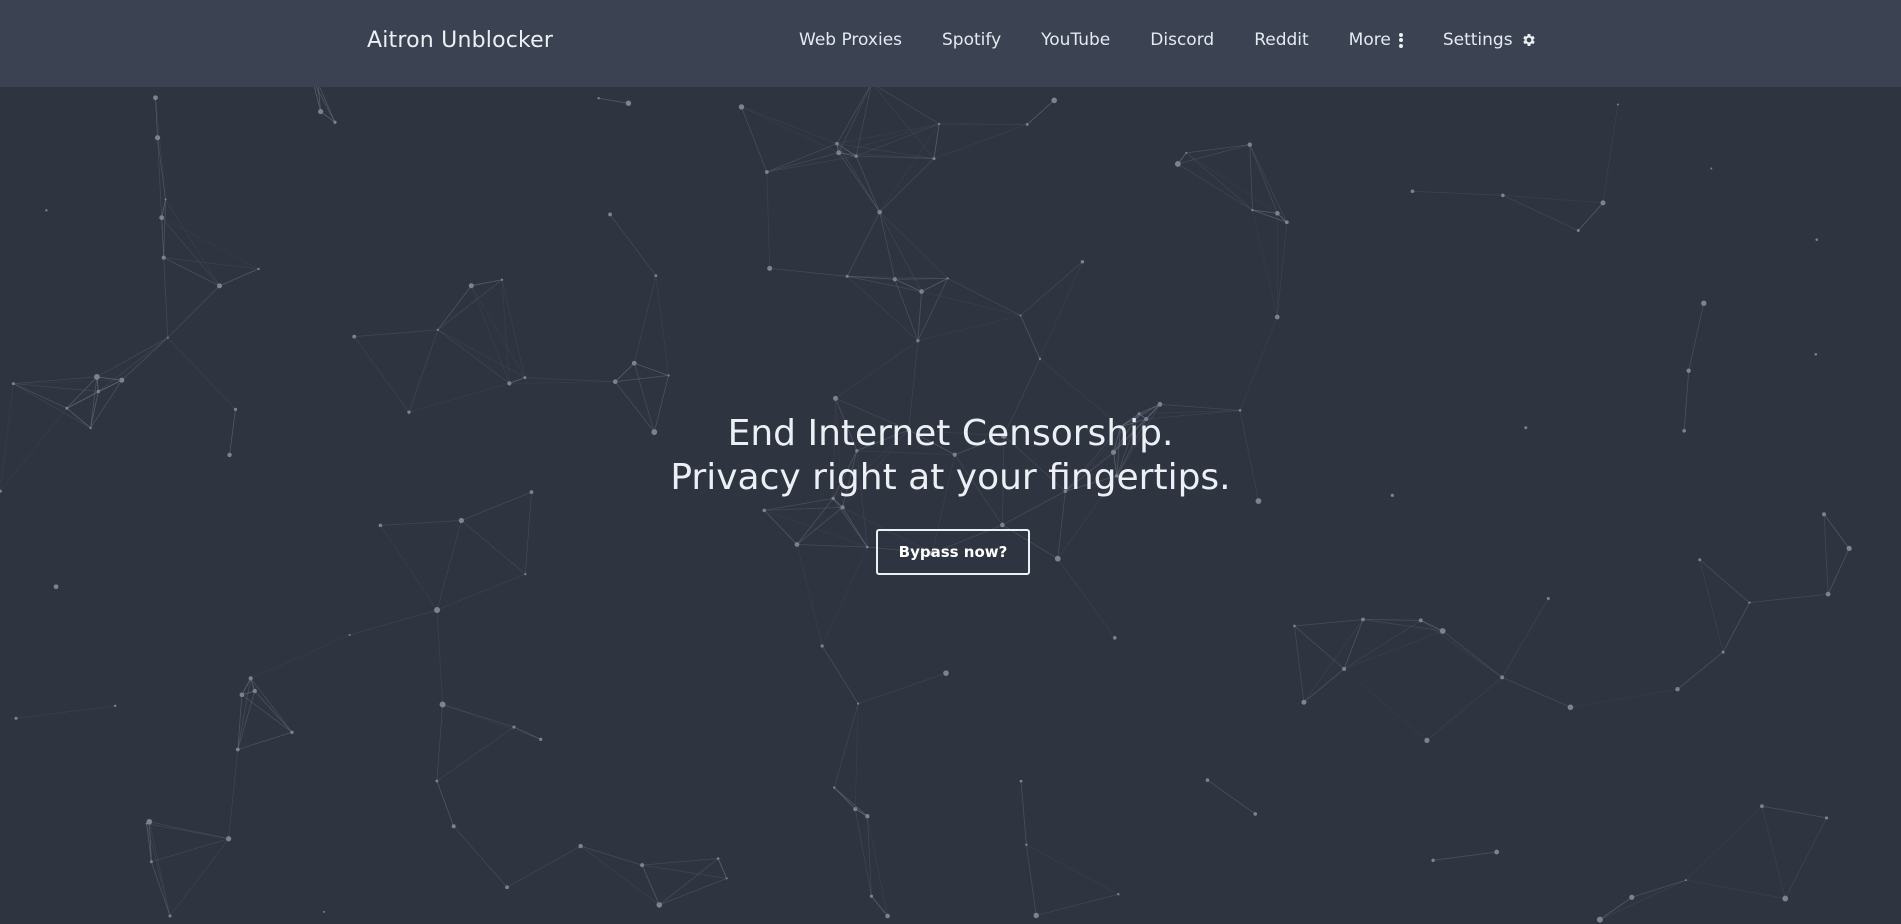 Image resolution: width=1901 pixels, height=924 pixels. I want to click on brand-title: Aitron Unblocker, so click(460, 40).